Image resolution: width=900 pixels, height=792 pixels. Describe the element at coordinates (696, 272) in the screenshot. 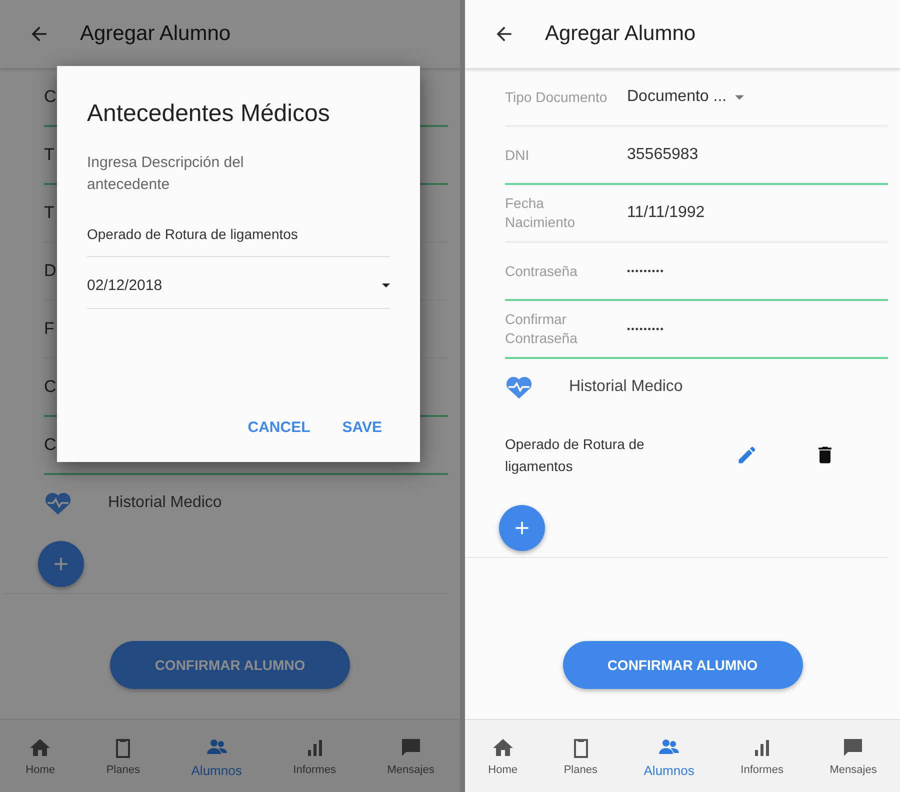

I see `form-row: Contraseña •••••••••` at that location.